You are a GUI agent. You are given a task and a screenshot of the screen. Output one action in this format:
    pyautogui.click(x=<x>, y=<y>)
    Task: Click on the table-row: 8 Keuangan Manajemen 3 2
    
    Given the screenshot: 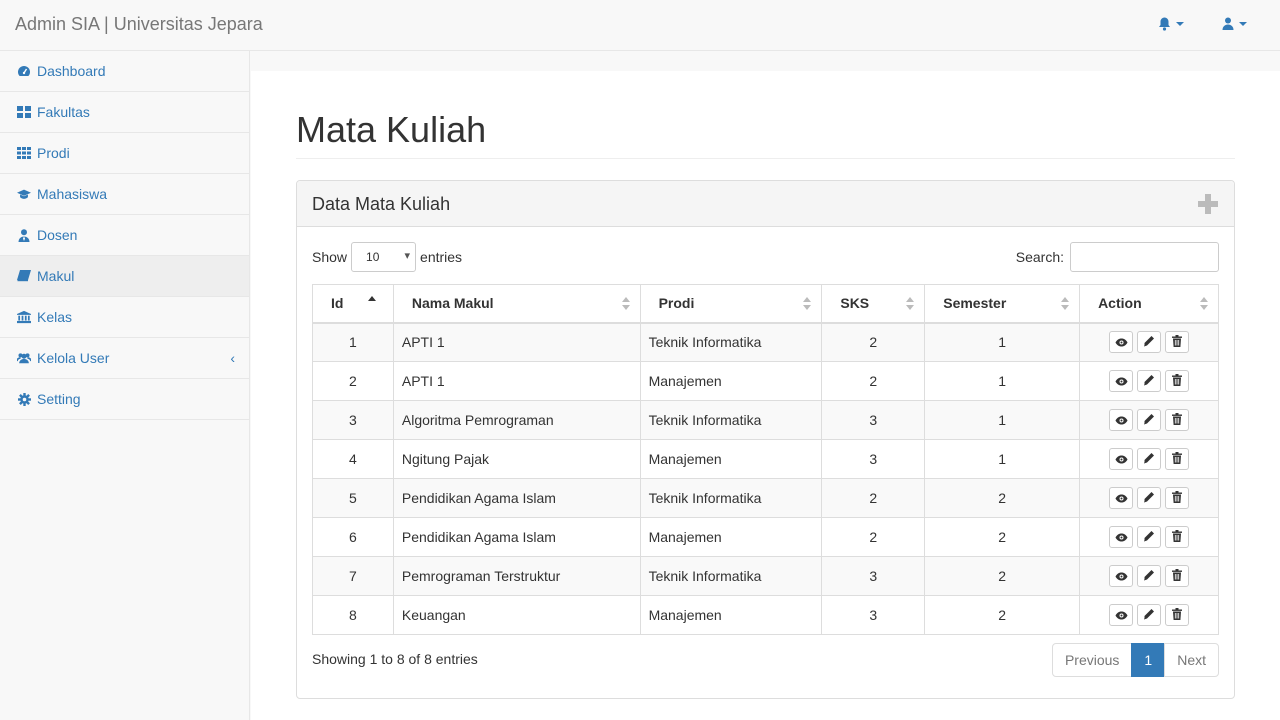 What is the action you would take?
    pyautogui.click(x=765, y=615)
    